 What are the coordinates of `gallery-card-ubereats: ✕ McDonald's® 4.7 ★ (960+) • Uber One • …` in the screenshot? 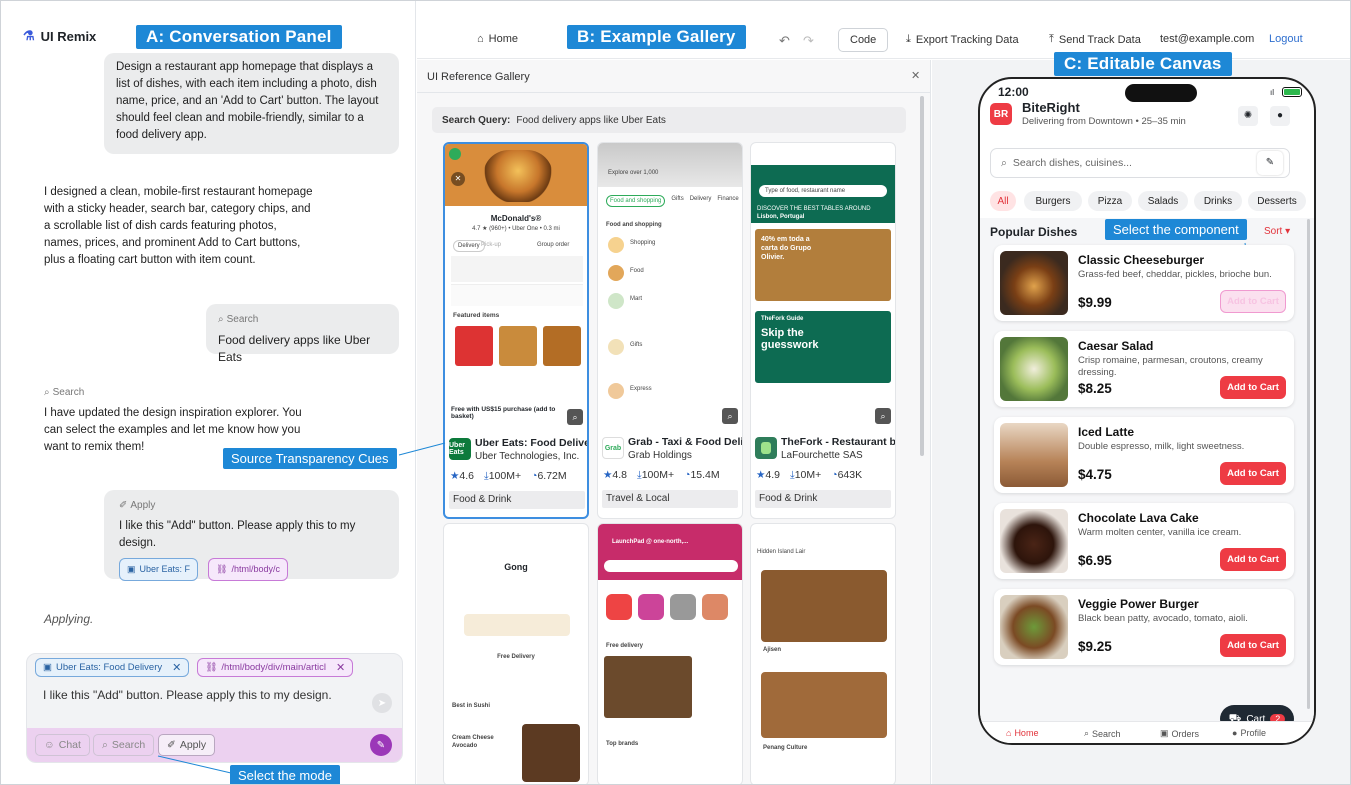 It's located at (516, 330).